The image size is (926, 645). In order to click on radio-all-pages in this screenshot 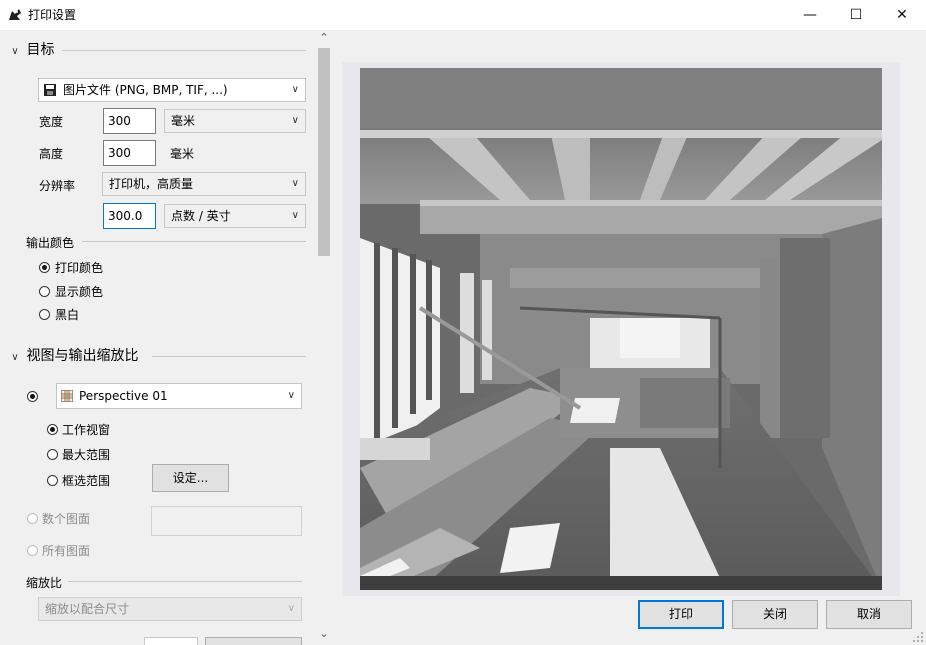, I will do `click(32, 550)`.